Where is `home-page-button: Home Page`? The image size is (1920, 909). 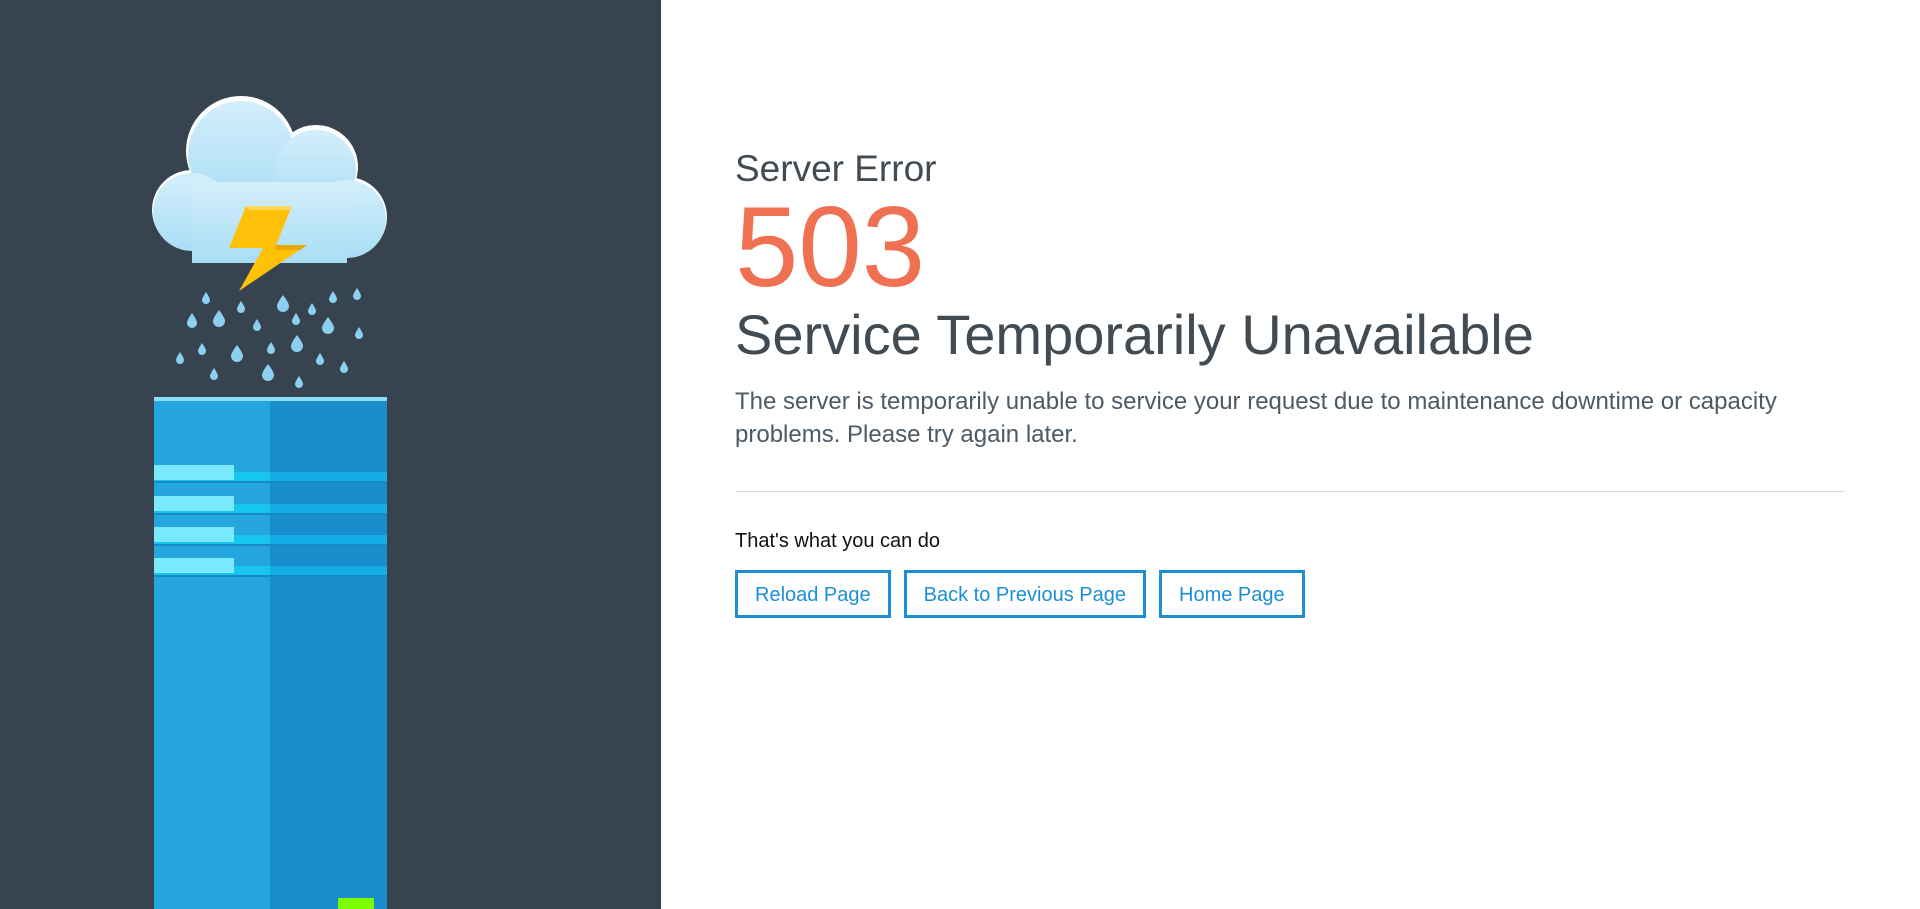
home-page-button: Home Page is located at coordinates (1232, 594).